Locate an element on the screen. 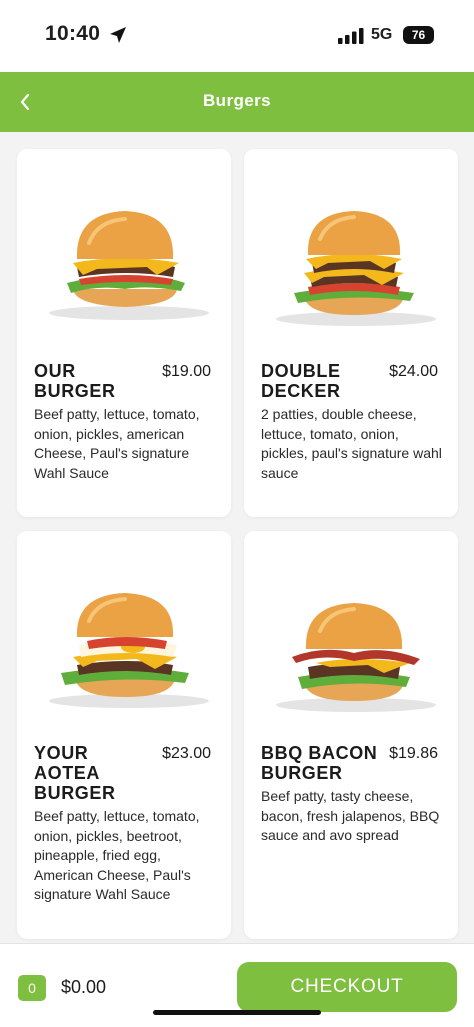 The image size is (474, 1027). status-bar: 10:40 5G 76 is located at coordinates (237, 36).